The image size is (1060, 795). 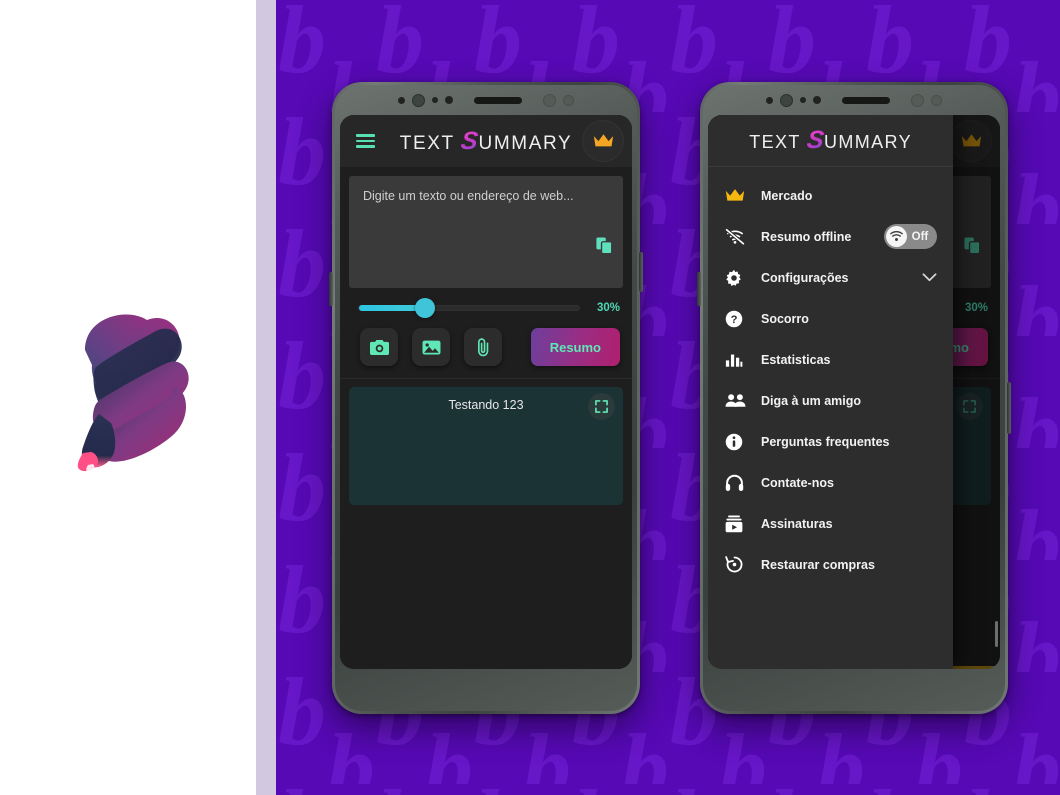 I want to click on drawer-title: TEXT SUMMARY, so click(x=830, y=140).